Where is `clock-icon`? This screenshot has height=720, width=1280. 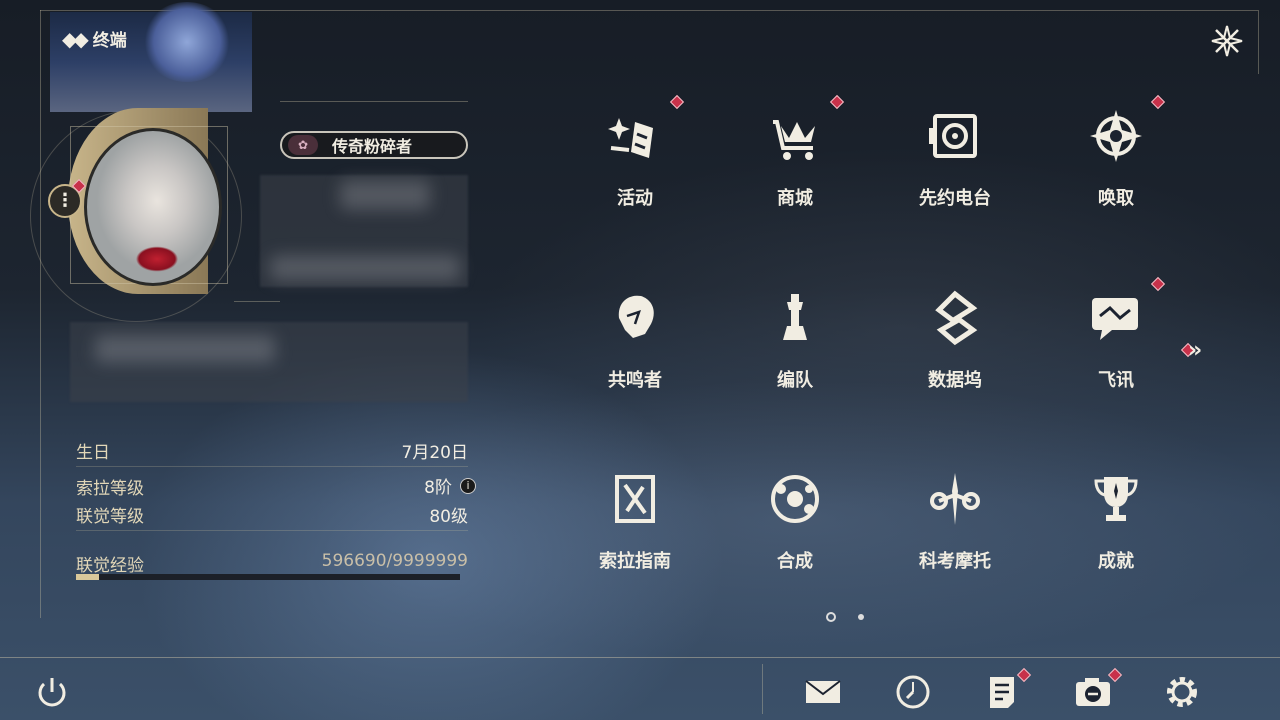 clock-icon is located at coordinates (913, 692).